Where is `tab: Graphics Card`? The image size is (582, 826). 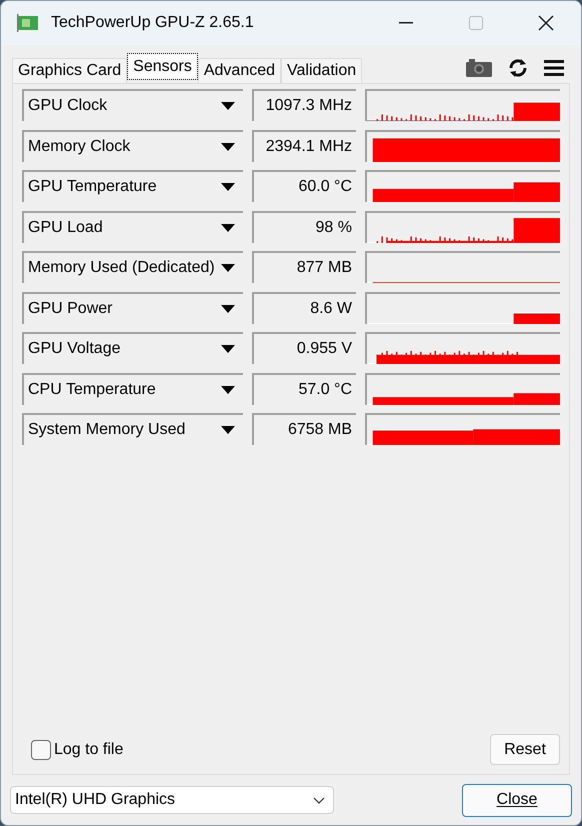 tab: Graphics Card is located at coordinates (70, 70).